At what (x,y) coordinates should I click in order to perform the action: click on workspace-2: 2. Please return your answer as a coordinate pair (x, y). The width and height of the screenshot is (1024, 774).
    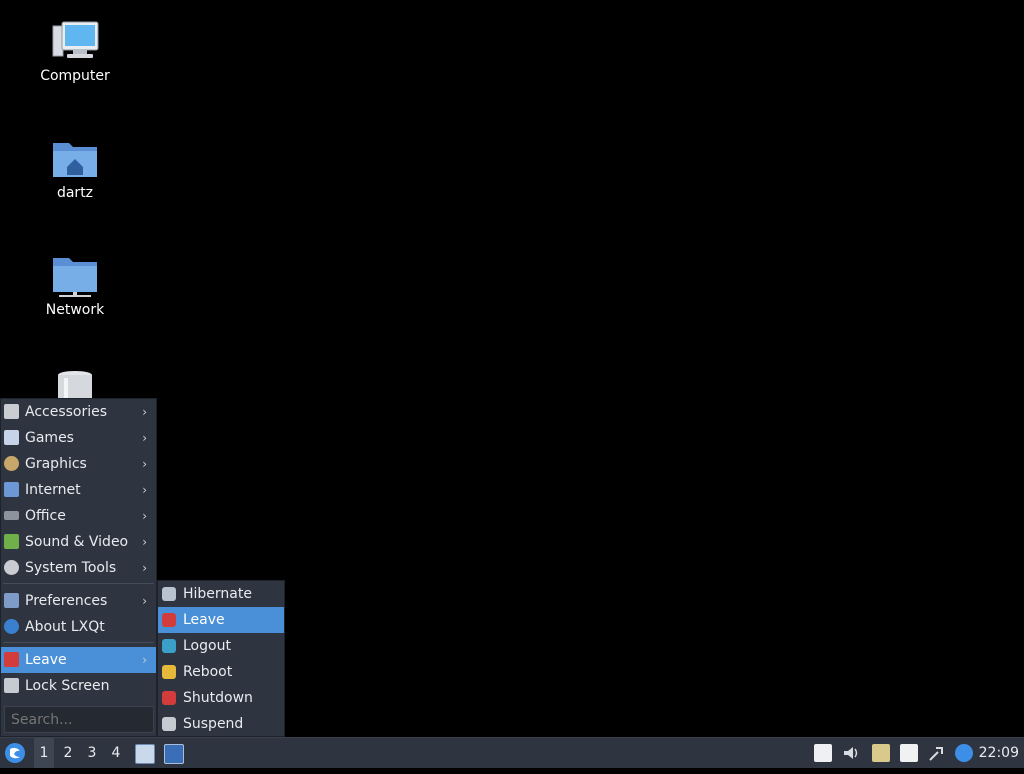
    Looking at the image, I should click on (68, 753).